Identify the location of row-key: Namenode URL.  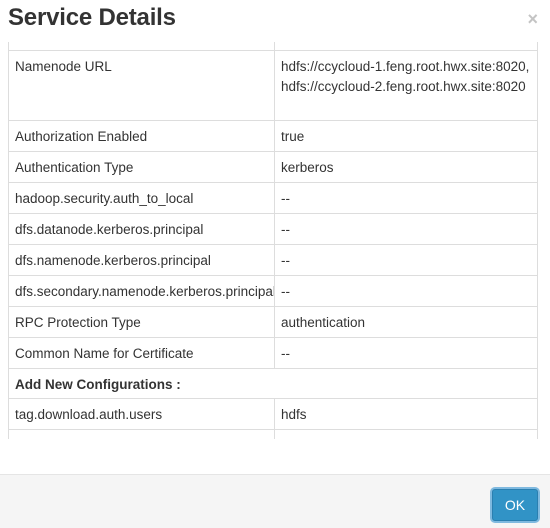
(141, 85).